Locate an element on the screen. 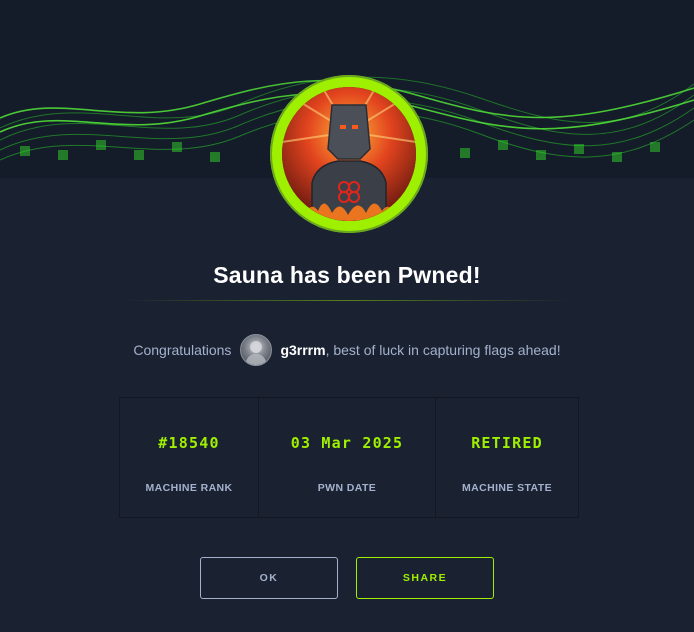  machine-avatar-ring is located at coordinates (349, 154).